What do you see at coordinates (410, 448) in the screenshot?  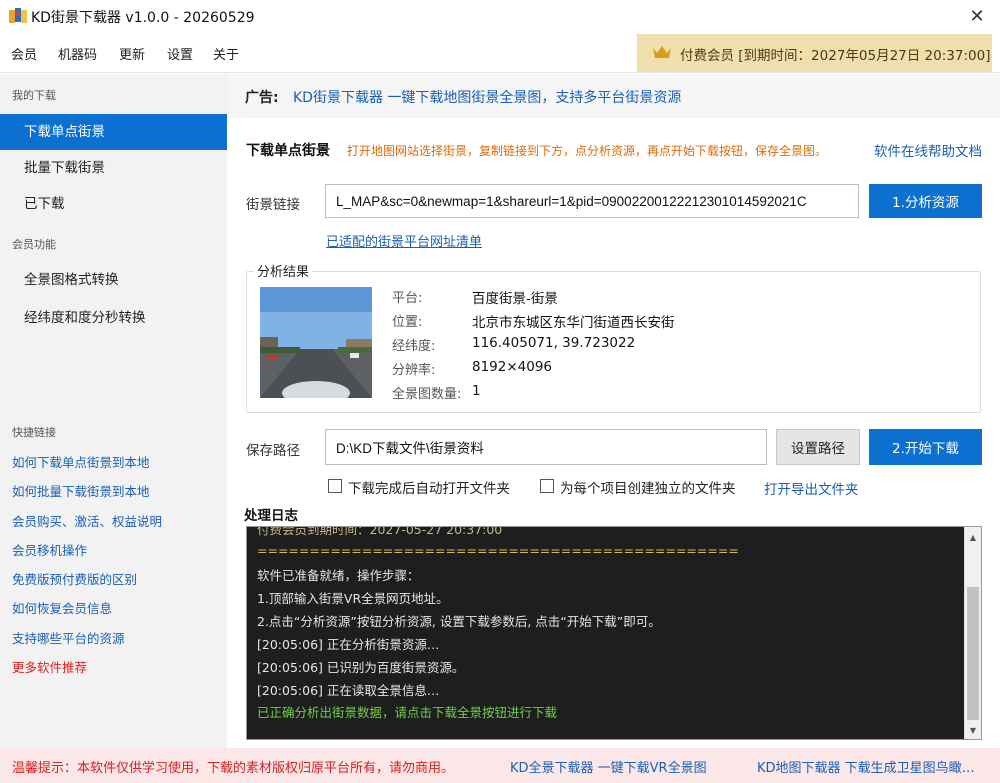 I see `save-path-value: D:\KD下载文件\街景资料` at bounding box center [410, 448].